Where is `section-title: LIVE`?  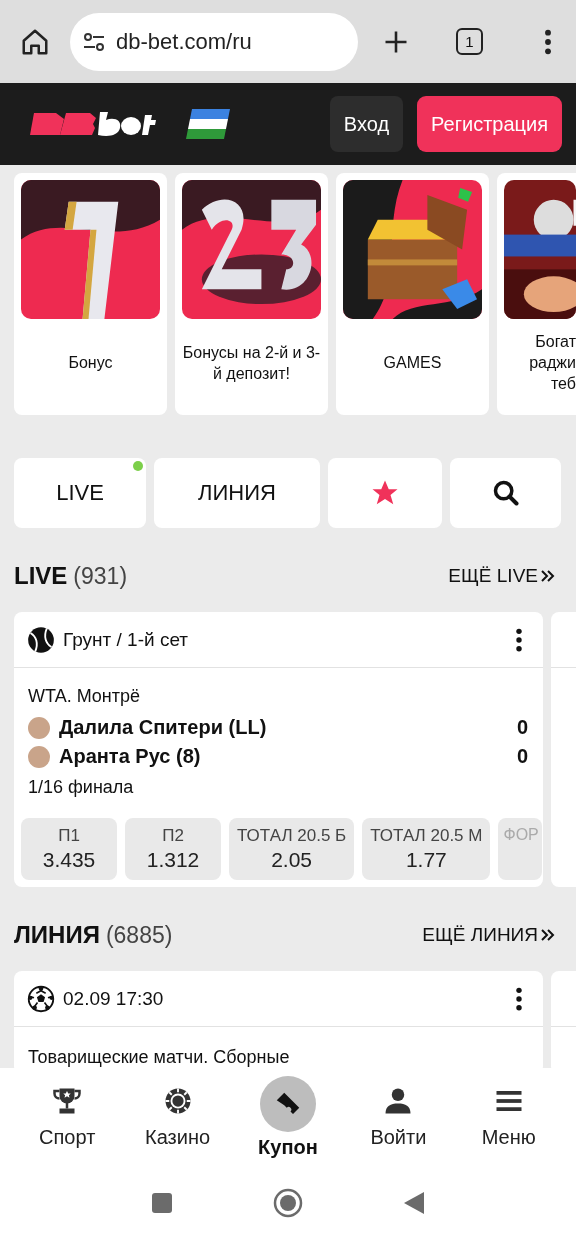
section-title: LIVE is located at coordinates (41, 575).